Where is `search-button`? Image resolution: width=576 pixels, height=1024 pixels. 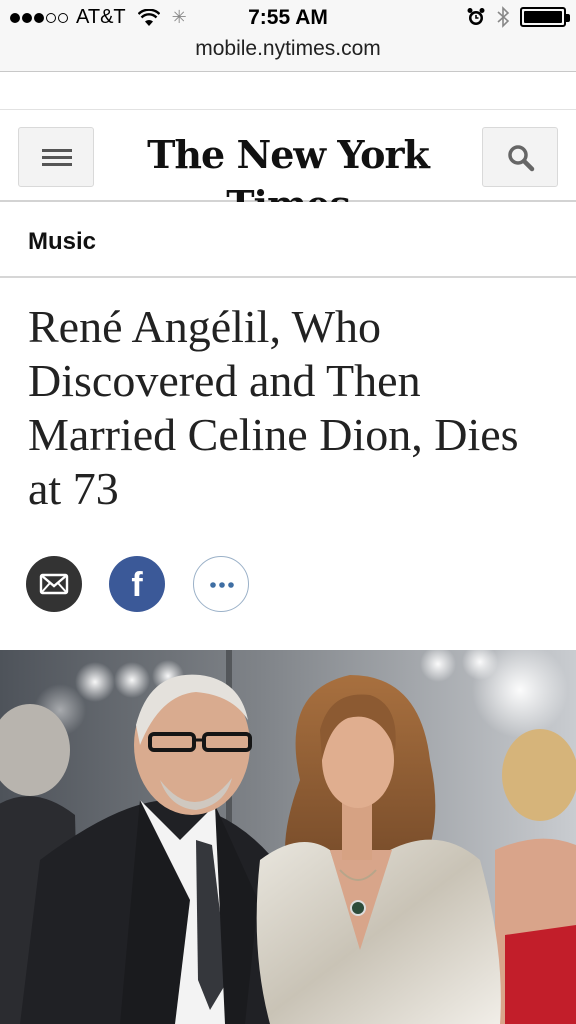
search-button is located at coordinates (520, 157).